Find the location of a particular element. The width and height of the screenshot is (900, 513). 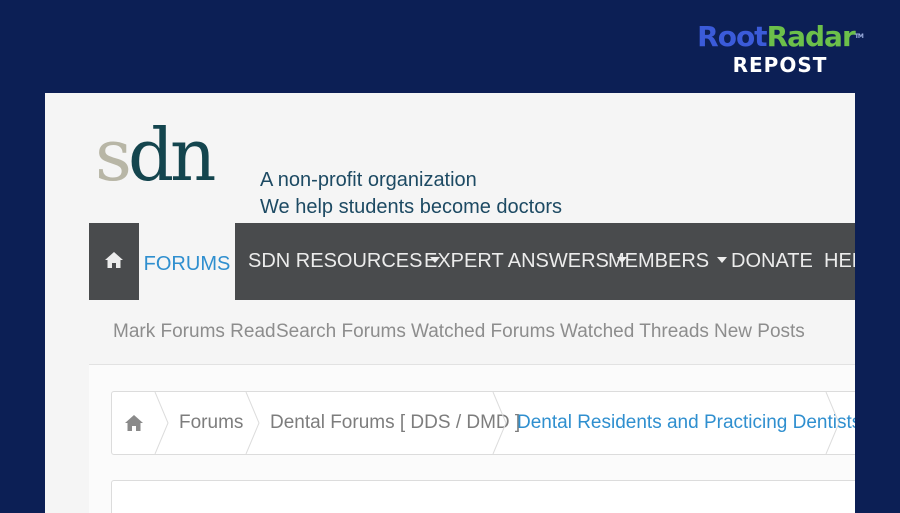

breadcrumb-home is located at coordinates (134, 424).